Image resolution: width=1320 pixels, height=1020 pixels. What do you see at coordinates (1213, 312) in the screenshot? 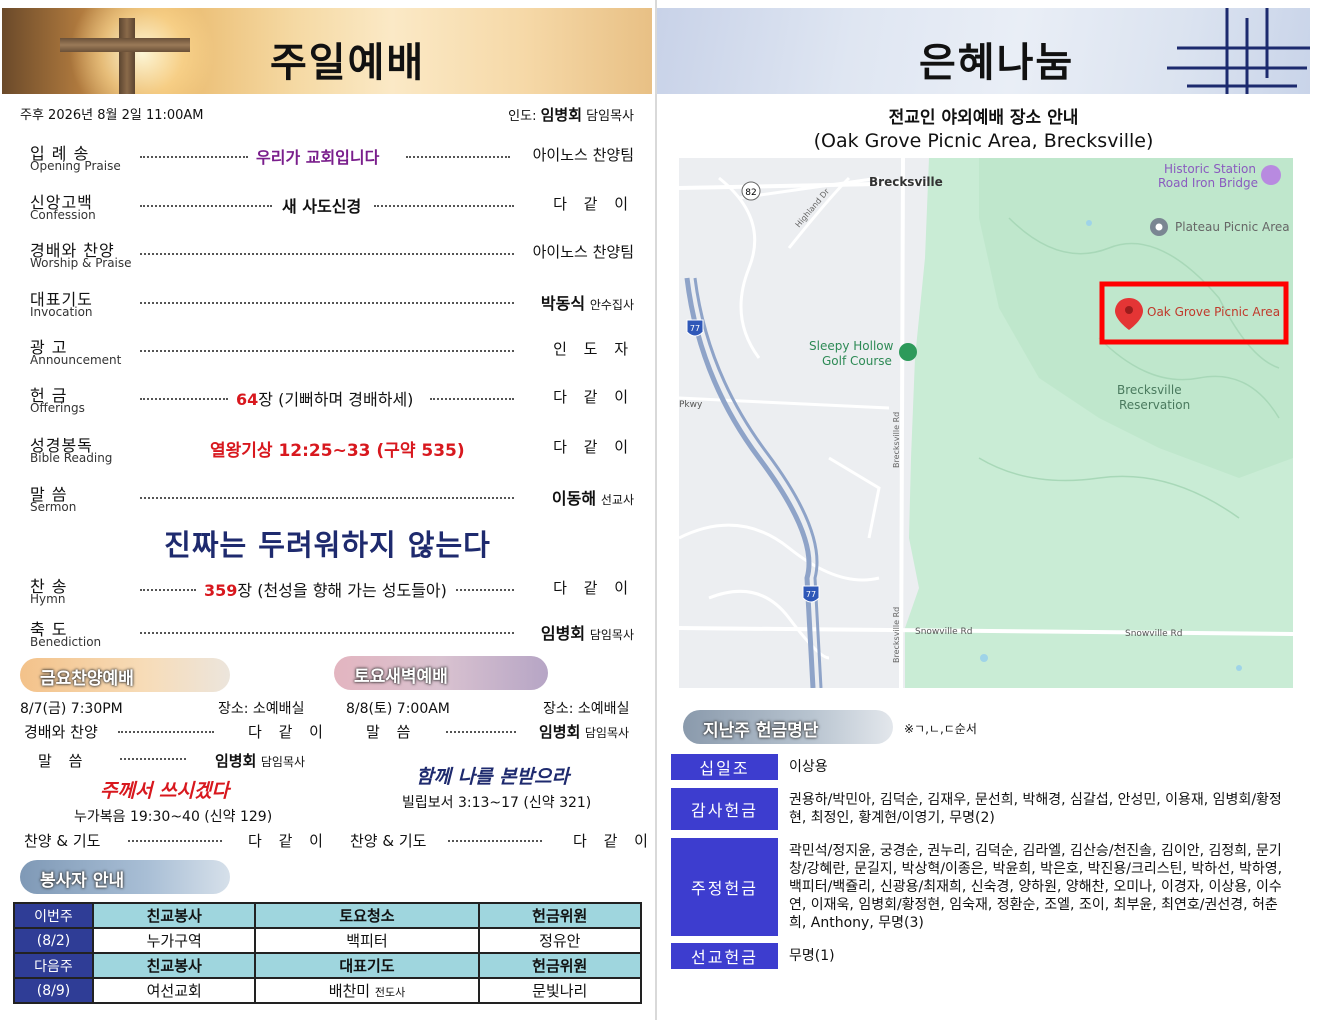
I see `map-label-oak-grove: Oak Grove Picnic Area` at bounding box center [1213, 312].